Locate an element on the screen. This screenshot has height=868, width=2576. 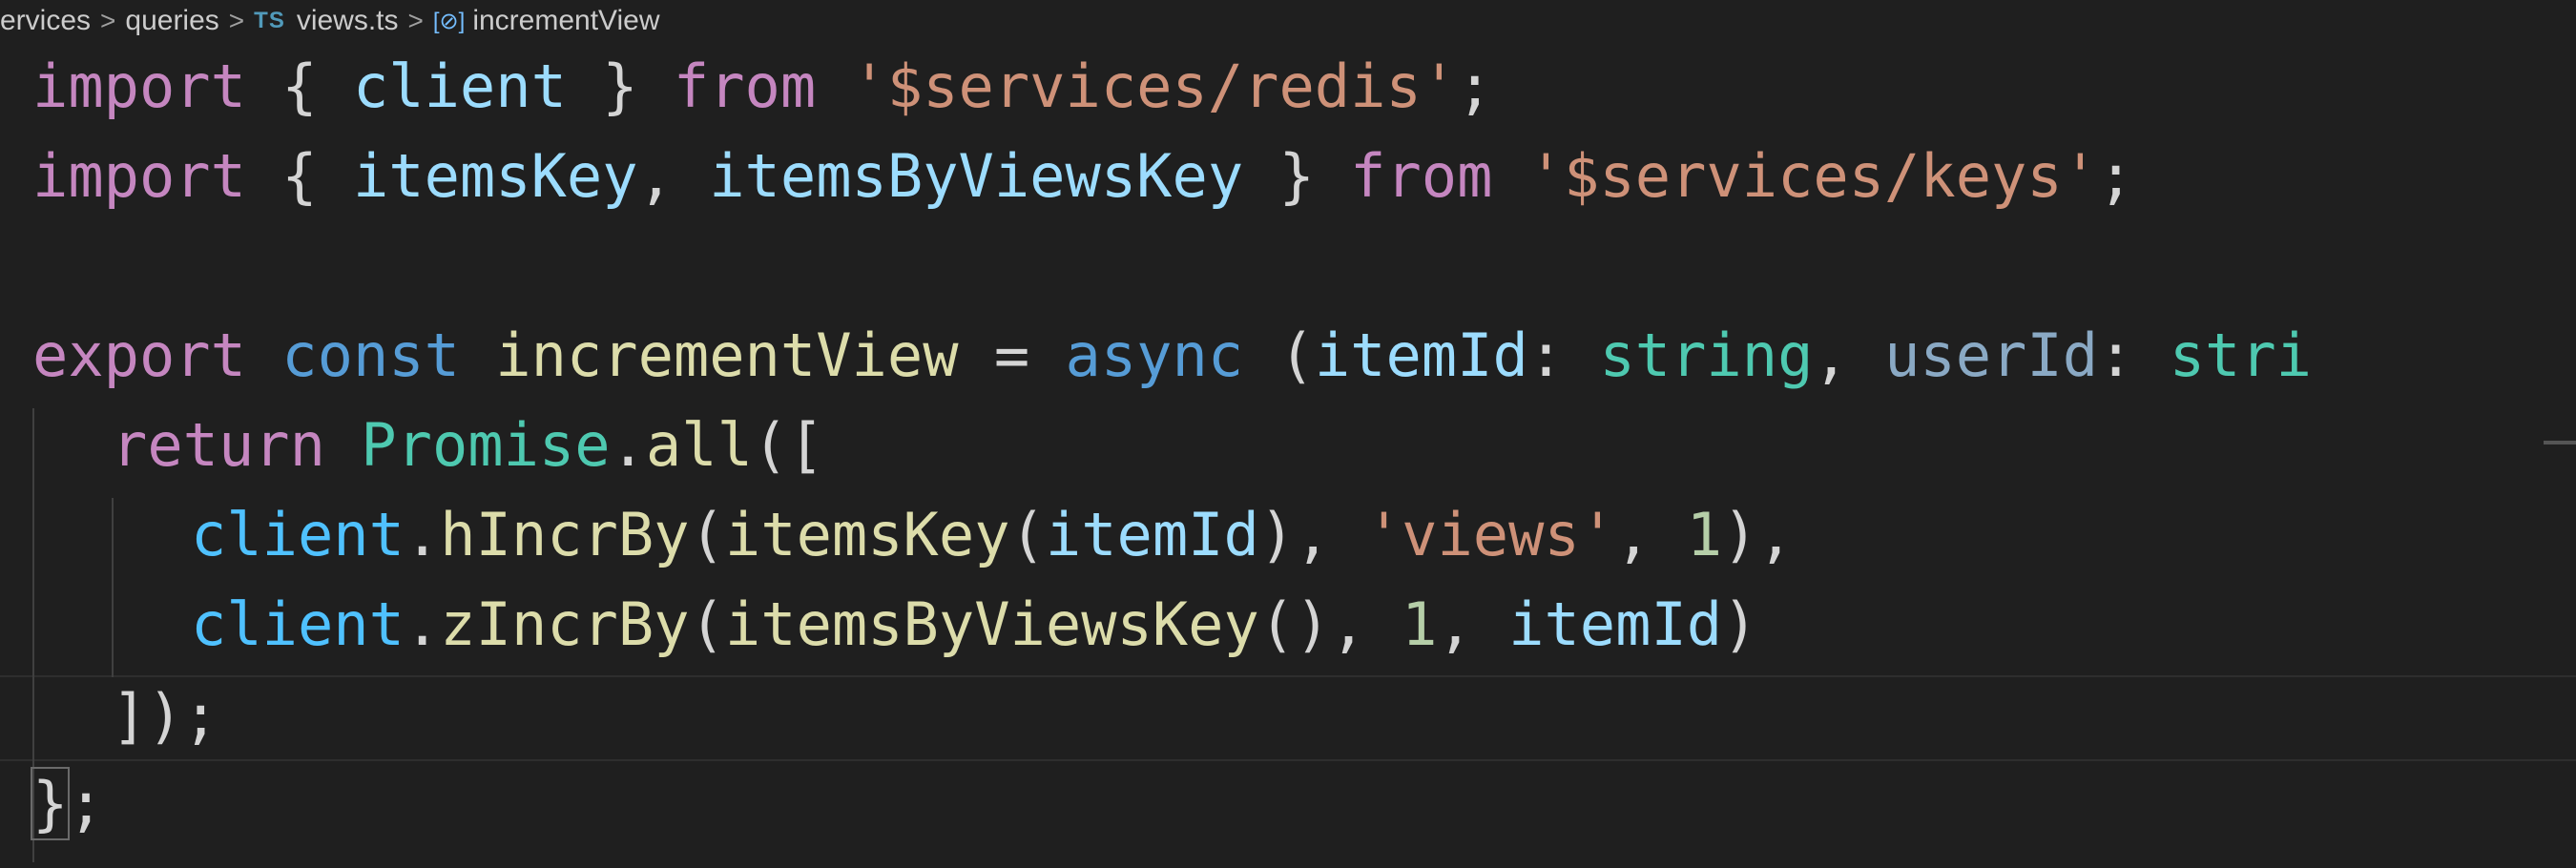
variable-symbol-icon: [⊘] is located at coordinates (449, 21).